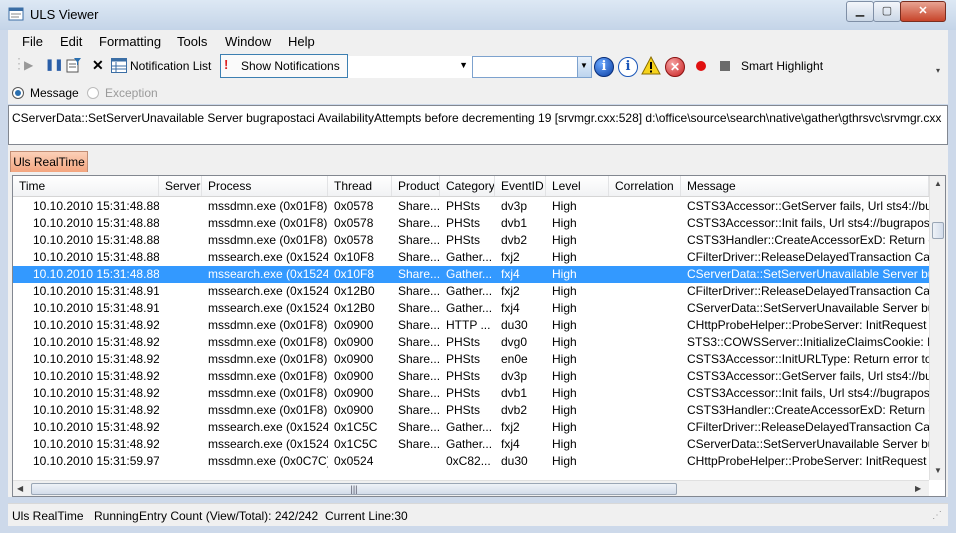 The width and height of the screenshot is (956, 533). What do you see at coordinates (938, 230) in the screenshot?
I see `vertical-scroll-thumb` at bounding box center [938, 230].